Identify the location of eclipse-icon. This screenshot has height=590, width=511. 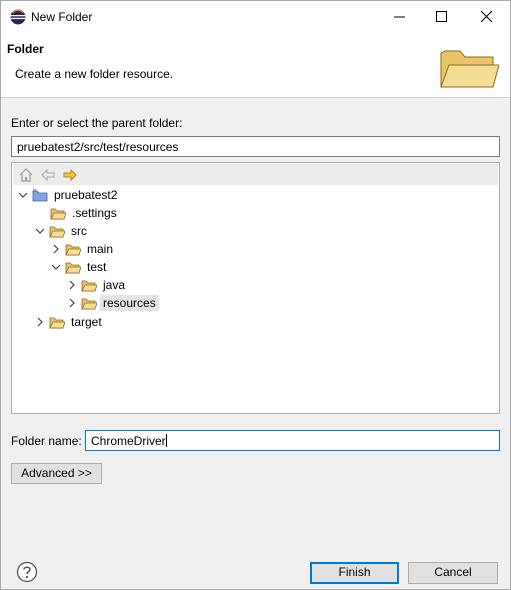
(18, 17).